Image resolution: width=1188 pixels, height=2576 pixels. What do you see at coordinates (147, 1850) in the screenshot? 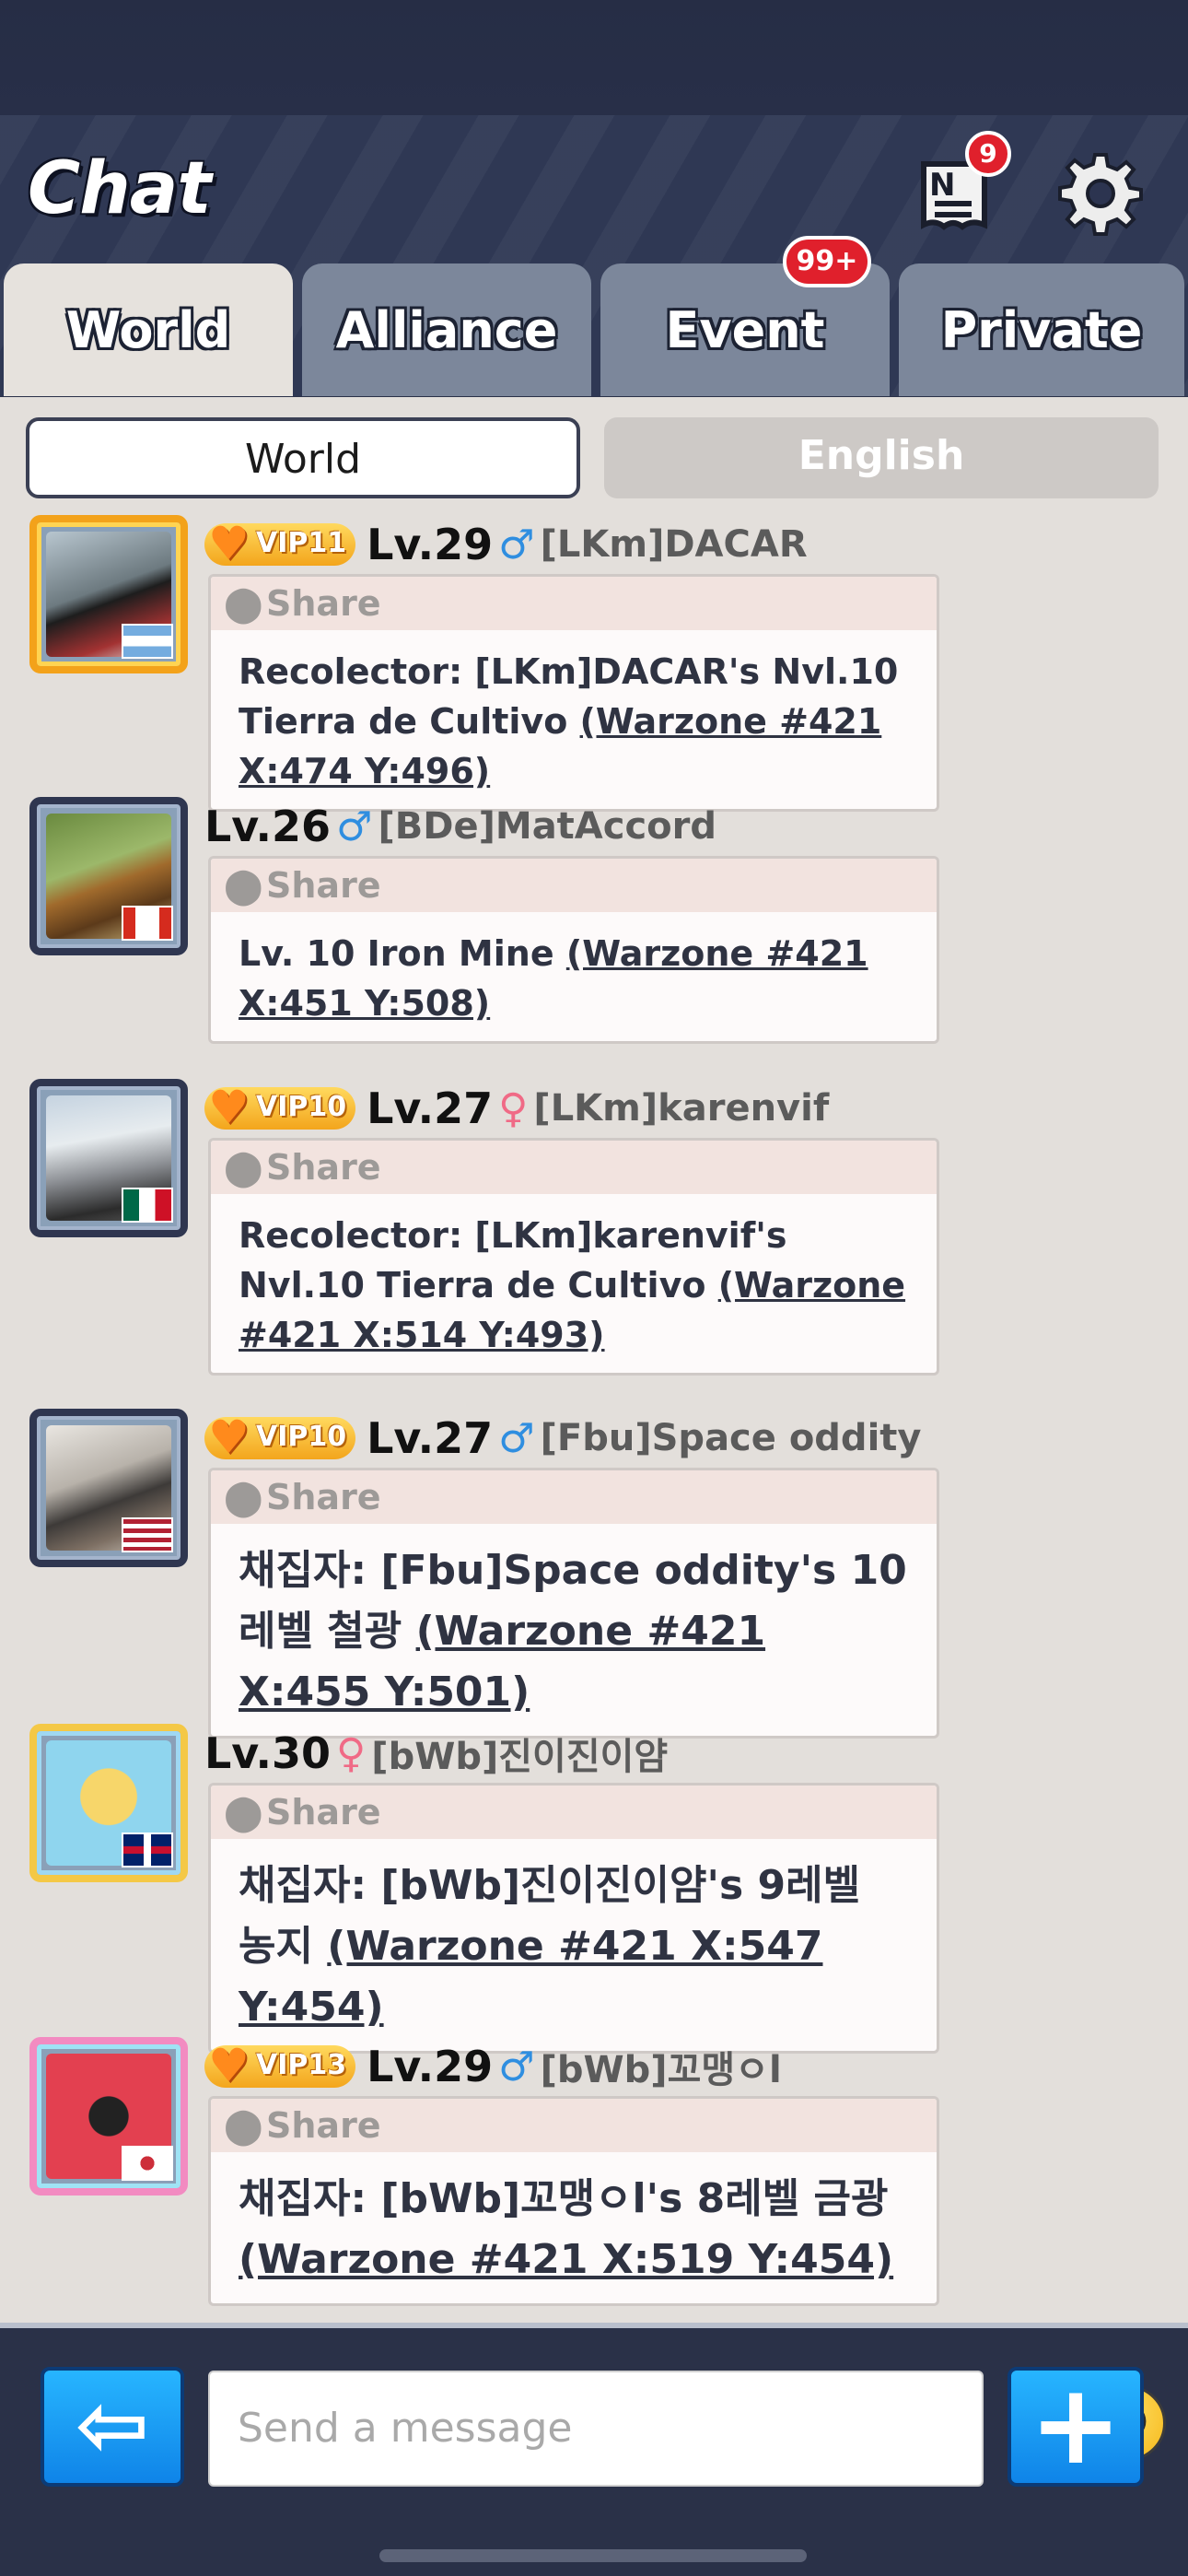
I see `uk-flag-icon` at bounding box center [147, 1850].